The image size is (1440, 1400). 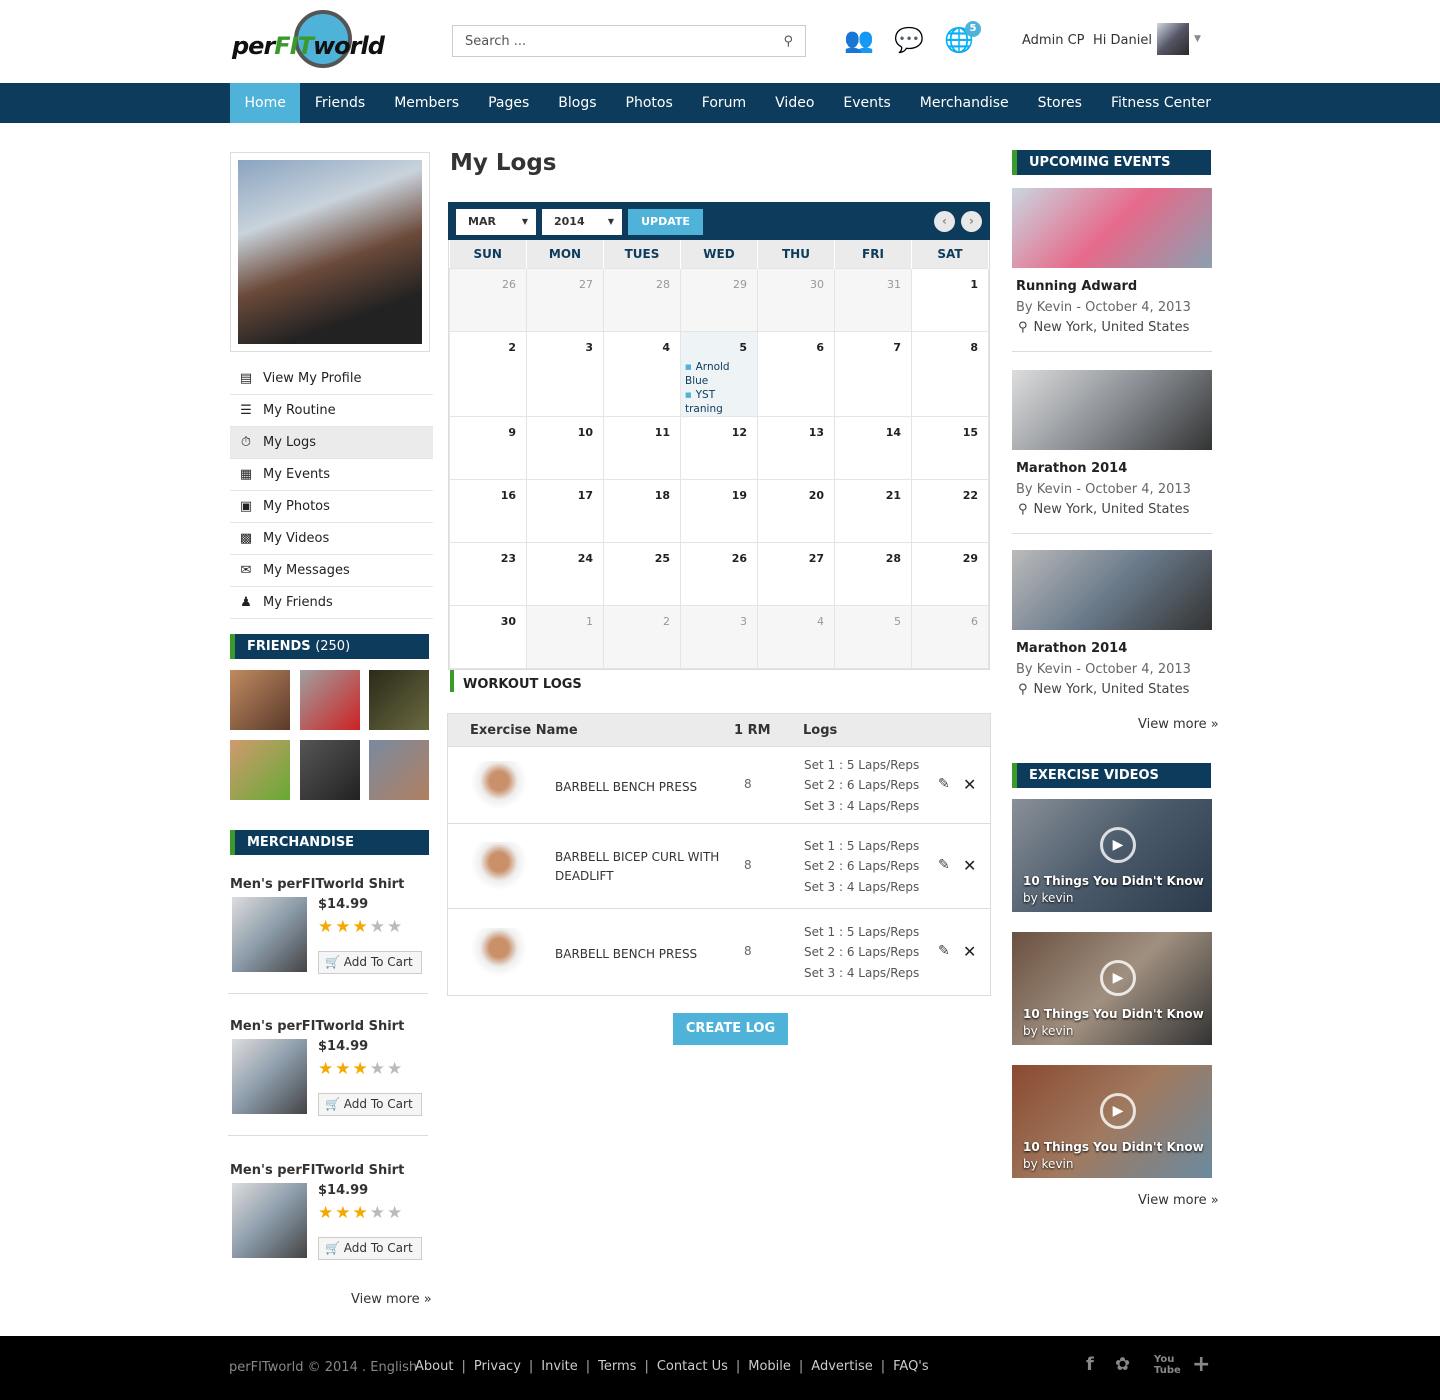 What do you see at coordinates (719, 636) in the screenshot?
I see `calendar-day: 3` at bounding box center [719, 636].